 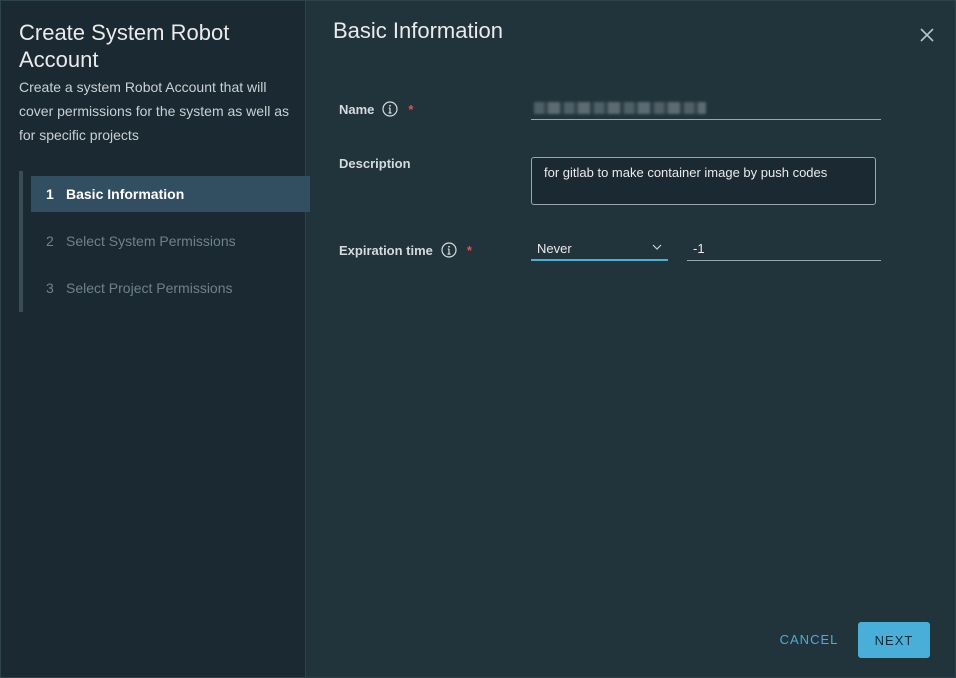 I want to click on close-icon, so click(x=927, y=35).